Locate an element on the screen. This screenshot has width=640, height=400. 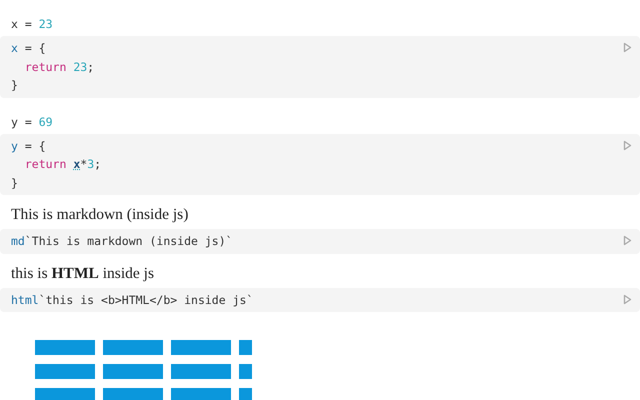
cell-output: x = 23 is located at coordinates (32, 24).